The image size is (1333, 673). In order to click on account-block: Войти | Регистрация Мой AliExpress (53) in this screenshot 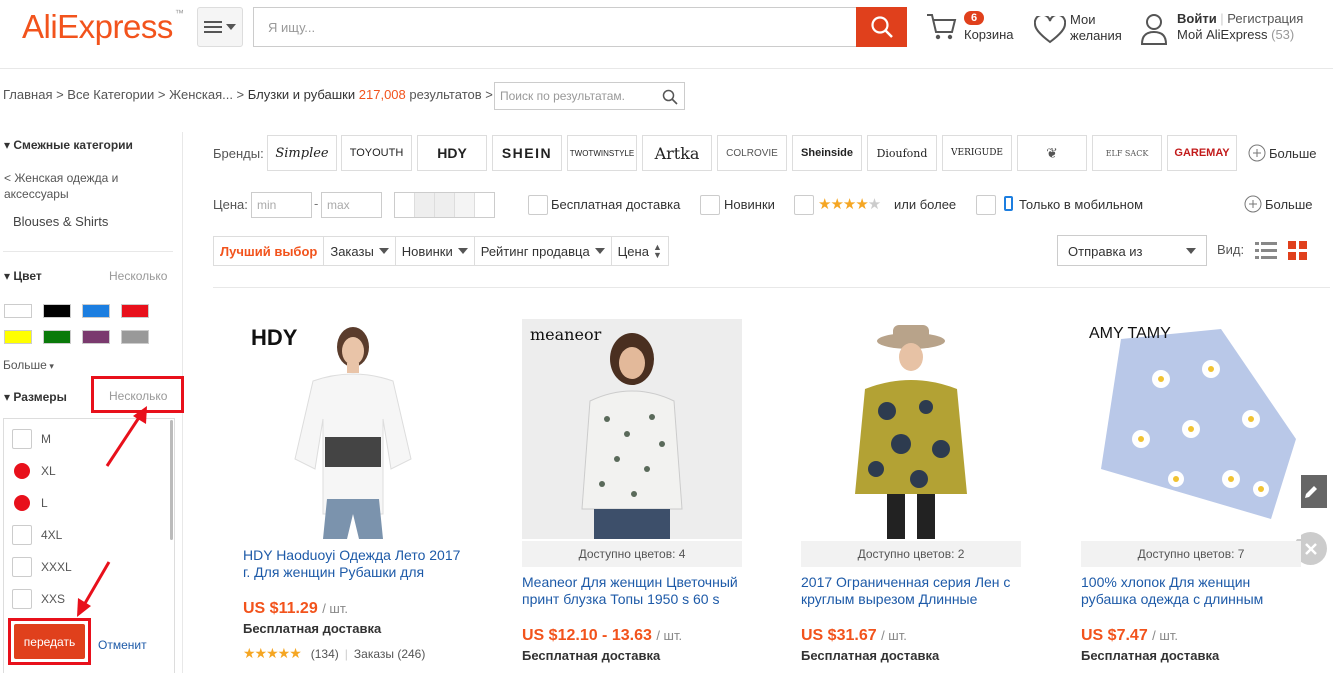, I will do `click(1240, 26)`.